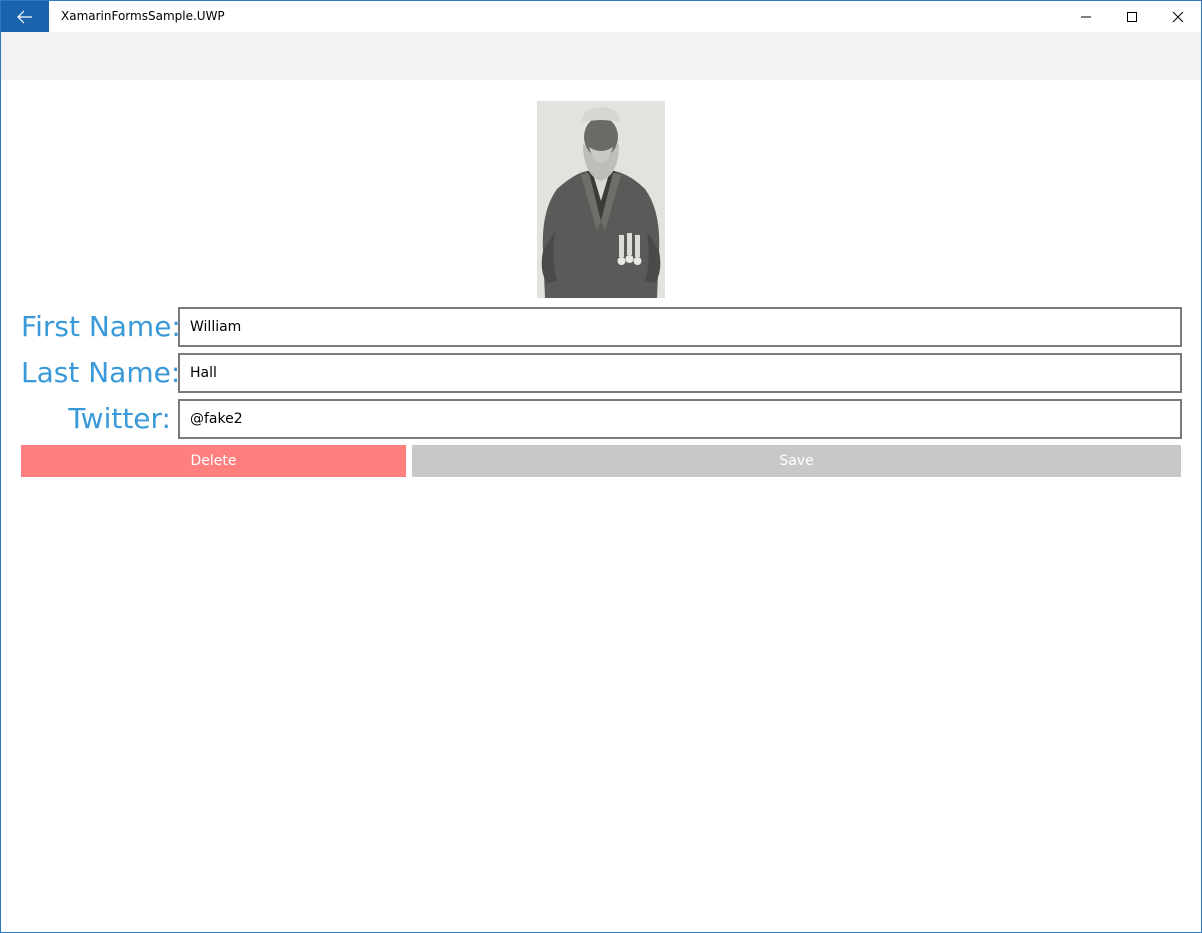  I want to click on save-button: Save, so click(796, 461).